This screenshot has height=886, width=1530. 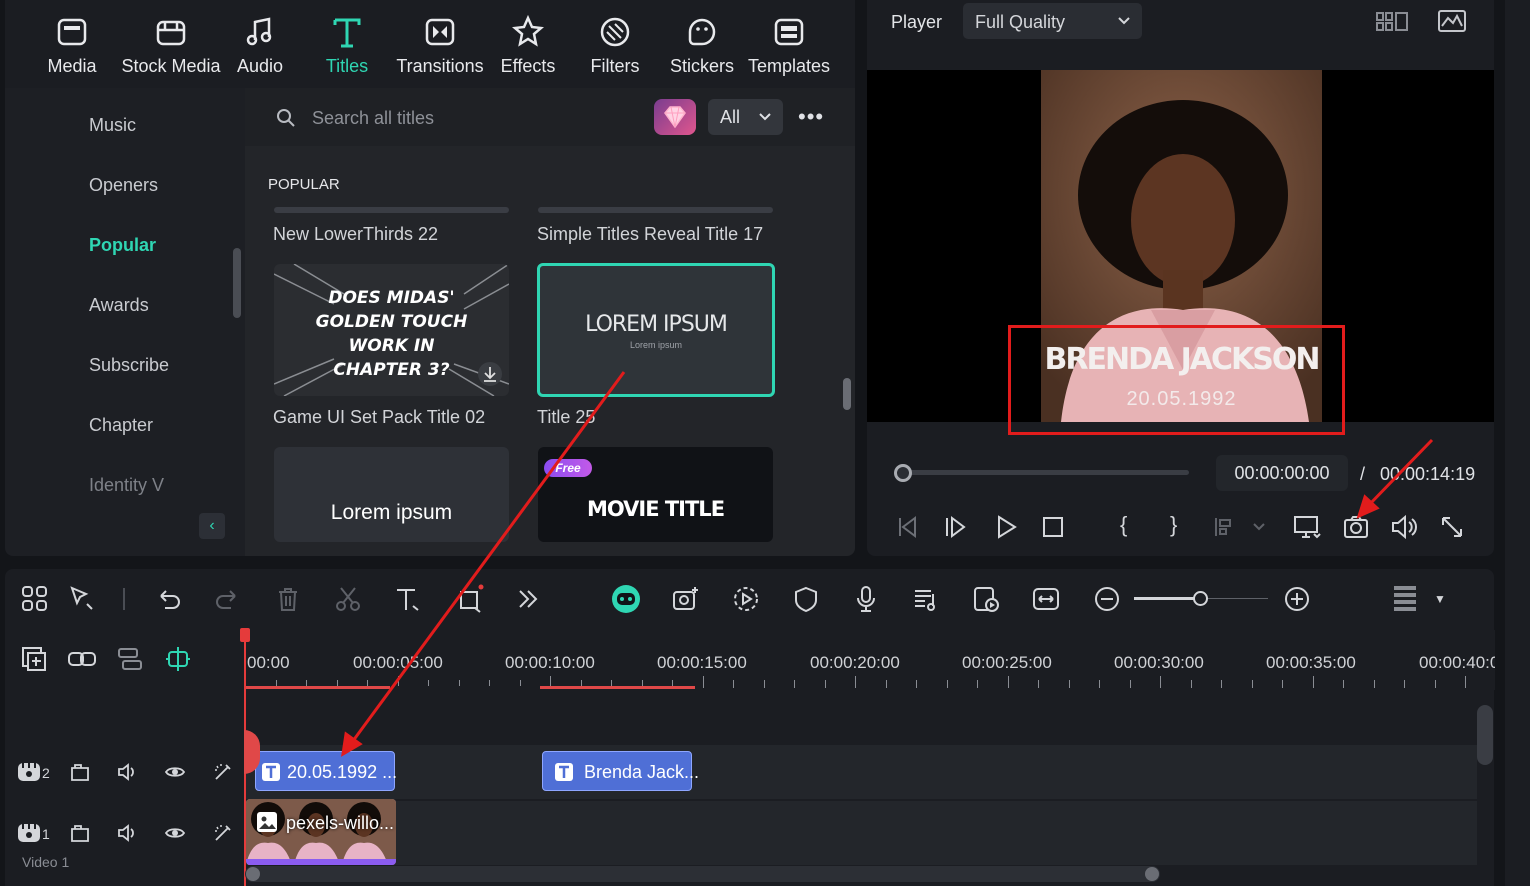 What do you see at coordinates (470, 599) in the screenshot?
I see `crop-icon` at bounding box center [470, 599].